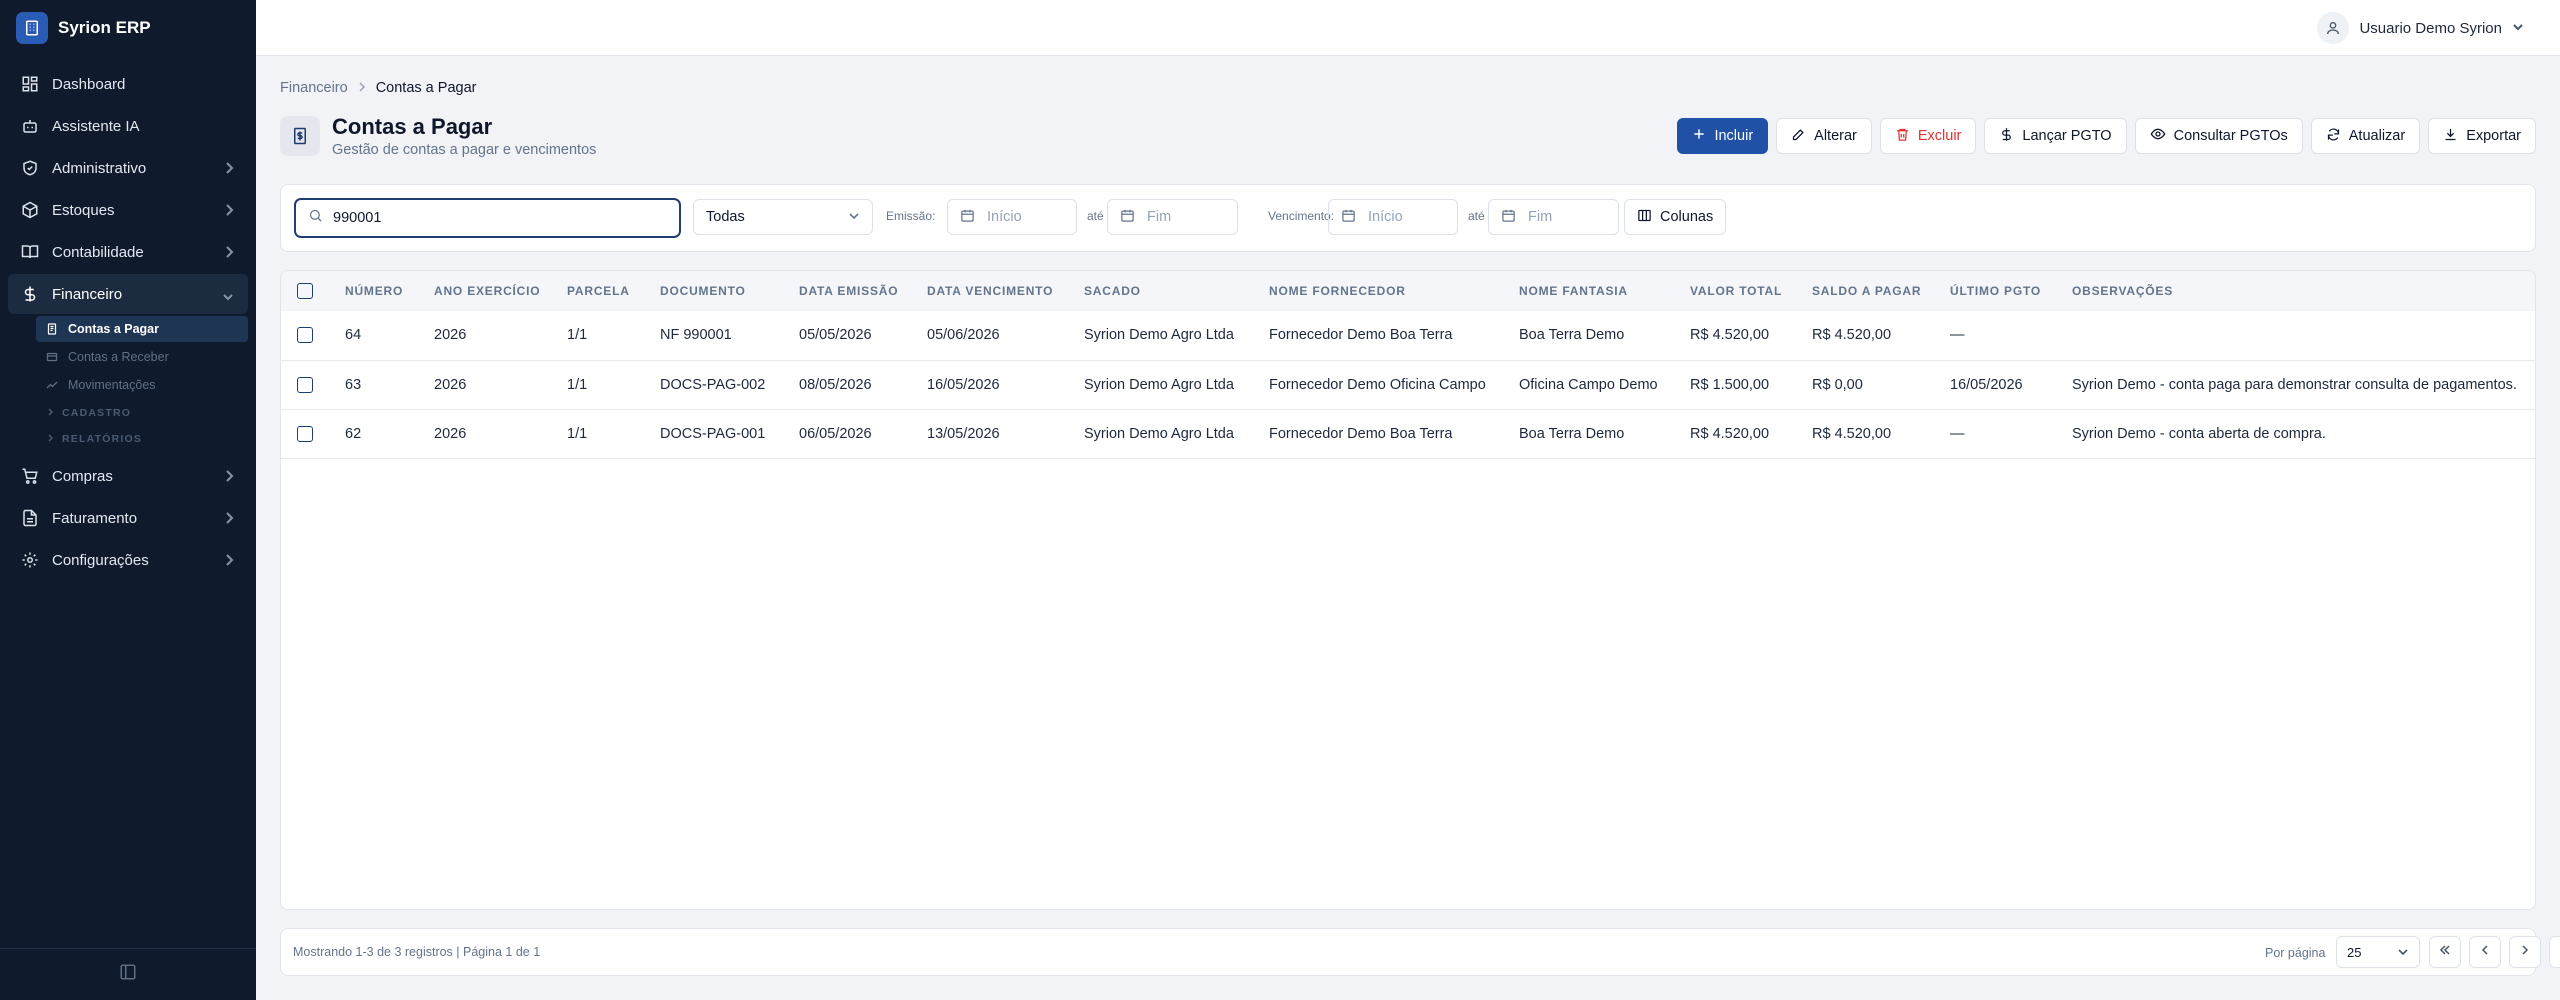  Describe the element at coordinates (783, 217) in the screenshot. I see `status-select: Todas` at that location.